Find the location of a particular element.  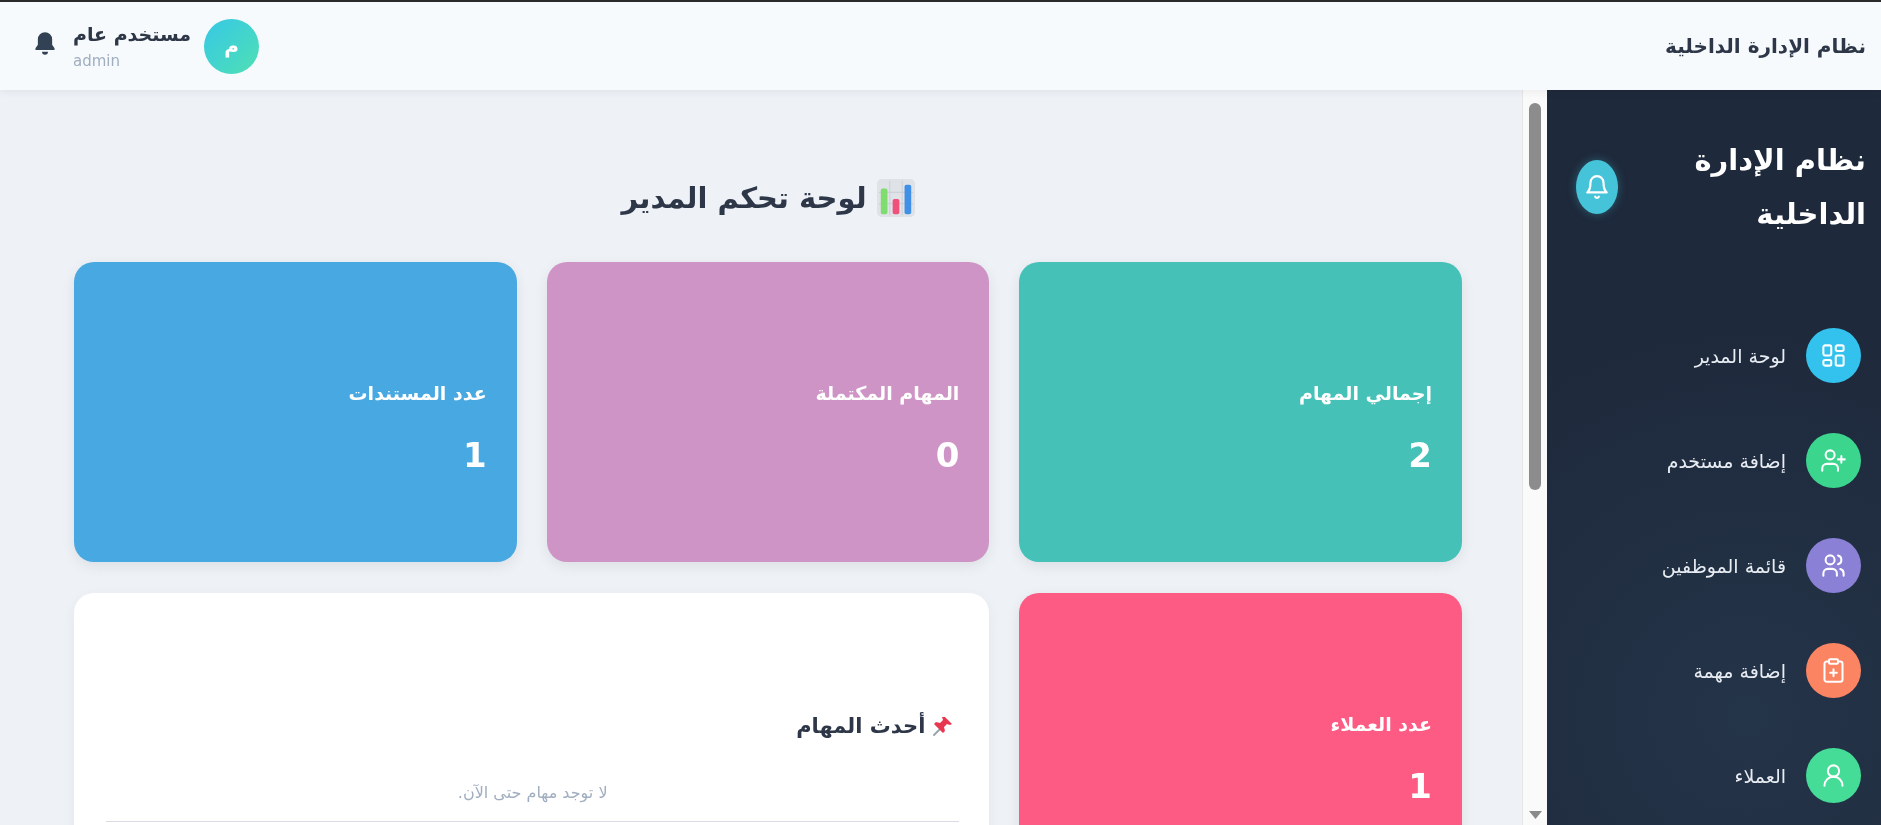

stat-value: 0 is located at coordinates (947, 455).